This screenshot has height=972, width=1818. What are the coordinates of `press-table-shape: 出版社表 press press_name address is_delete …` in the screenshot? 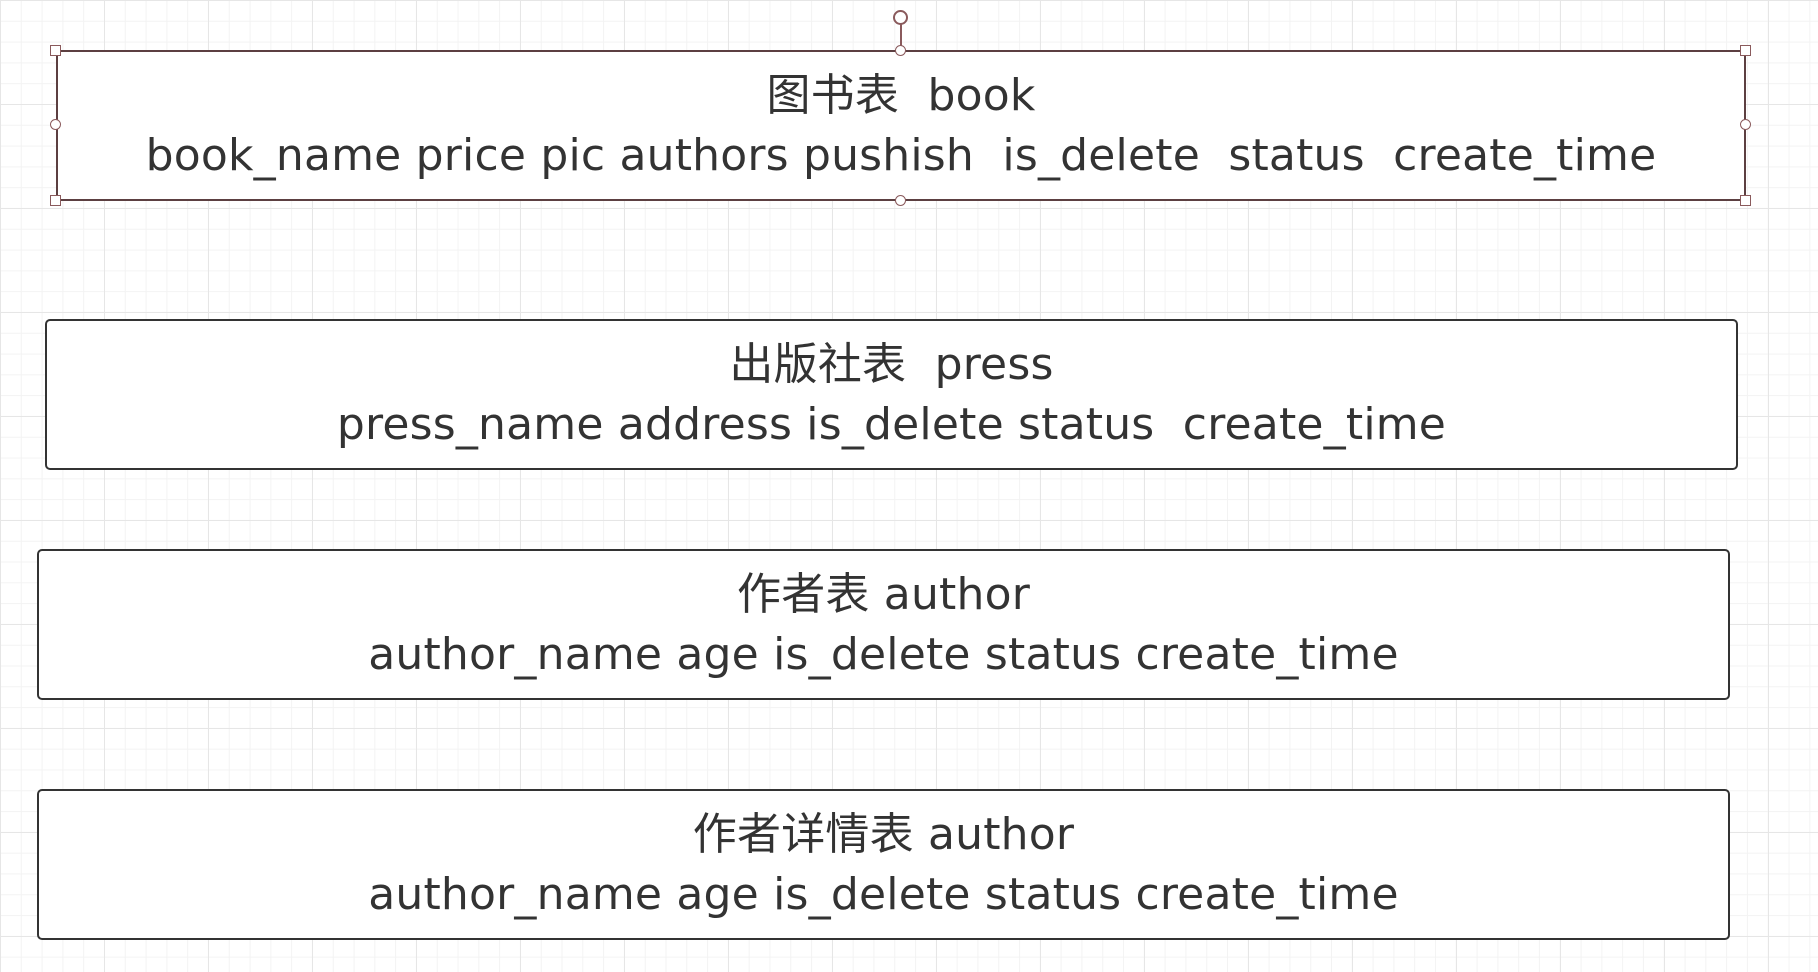 It's located at (891, 394).